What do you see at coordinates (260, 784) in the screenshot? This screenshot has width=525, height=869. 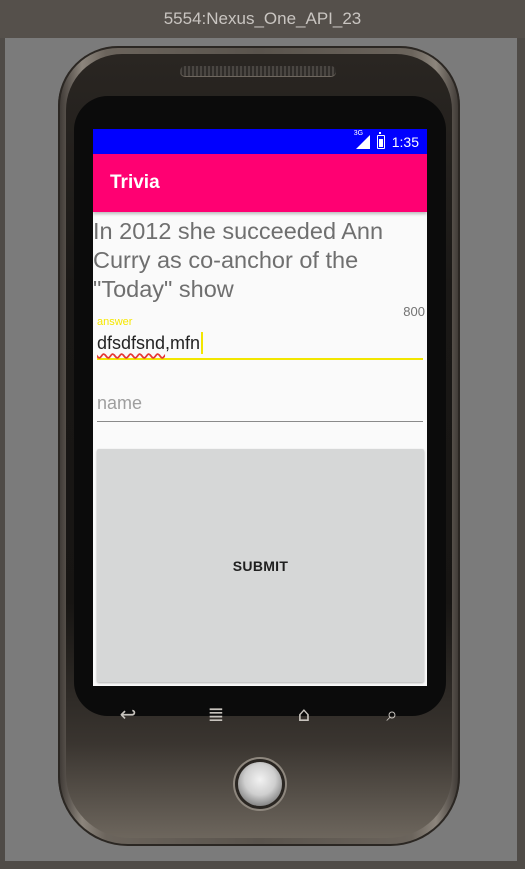 I see `trackball-button` at bounding box center [260, 784].